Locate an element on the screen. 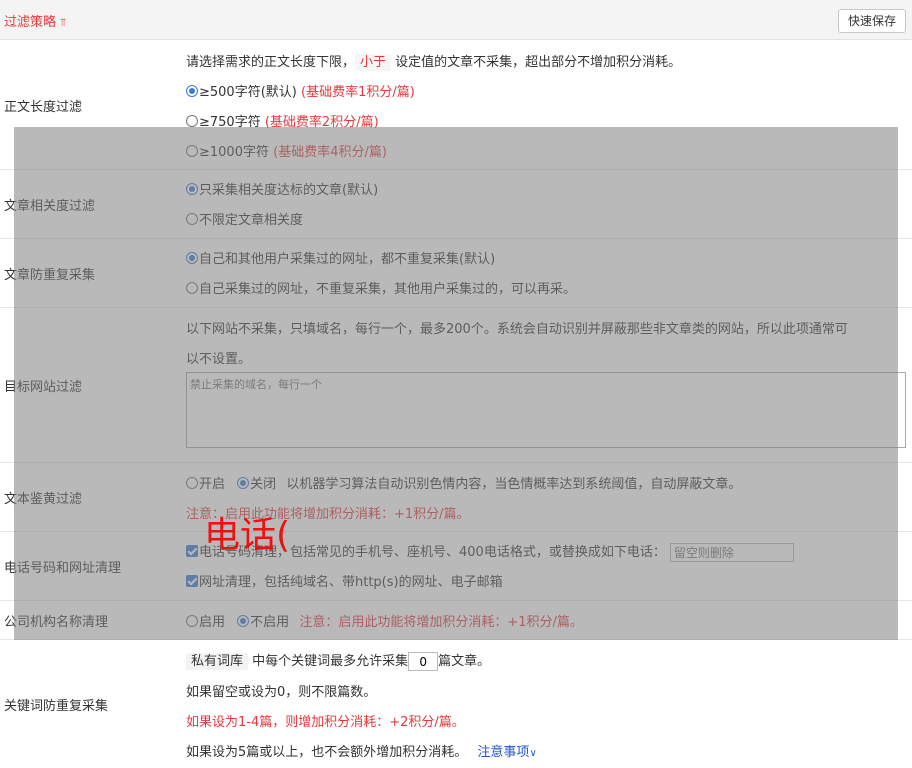 The image size is (912, 768). dedupe-option-self: 自己采集过的网址，不重复采集，其他用户采集过的，可以再采。 is located at coordinates (381, 287).